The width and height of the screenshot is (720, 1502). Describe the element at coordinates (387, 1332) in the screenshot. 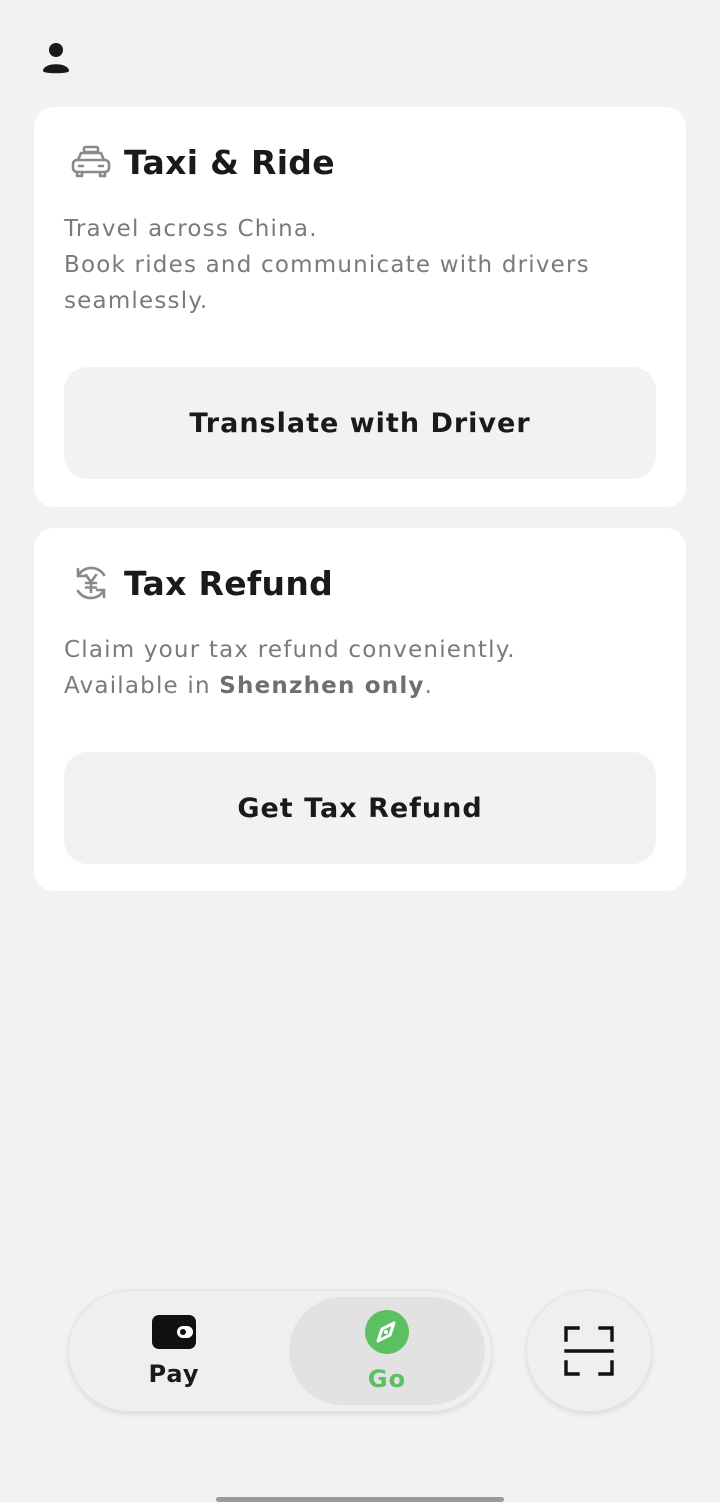

I see `compass-icon` at that location.